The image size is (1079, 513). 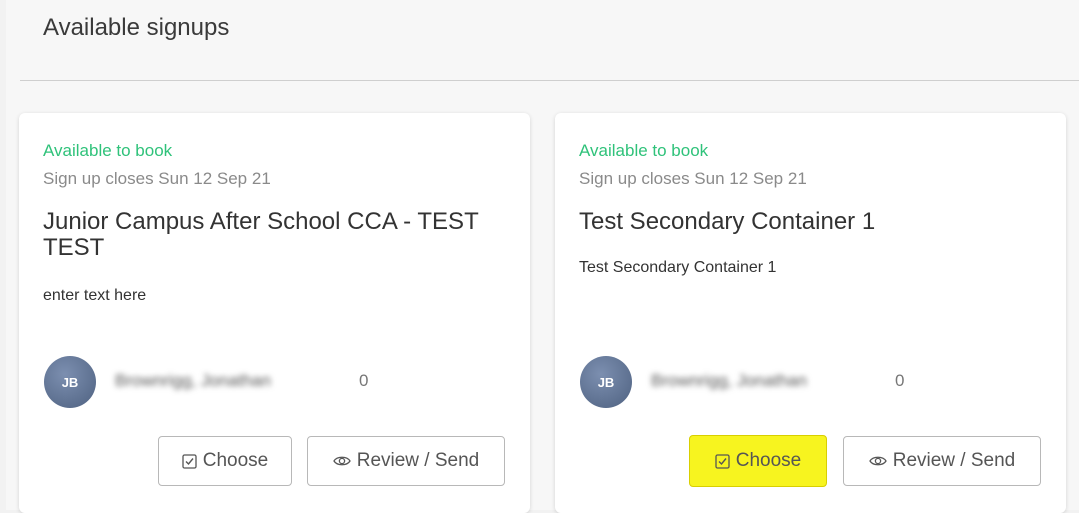 I want to click on signup-title: Test Secondary Container 1, so click(x=727, y=221).